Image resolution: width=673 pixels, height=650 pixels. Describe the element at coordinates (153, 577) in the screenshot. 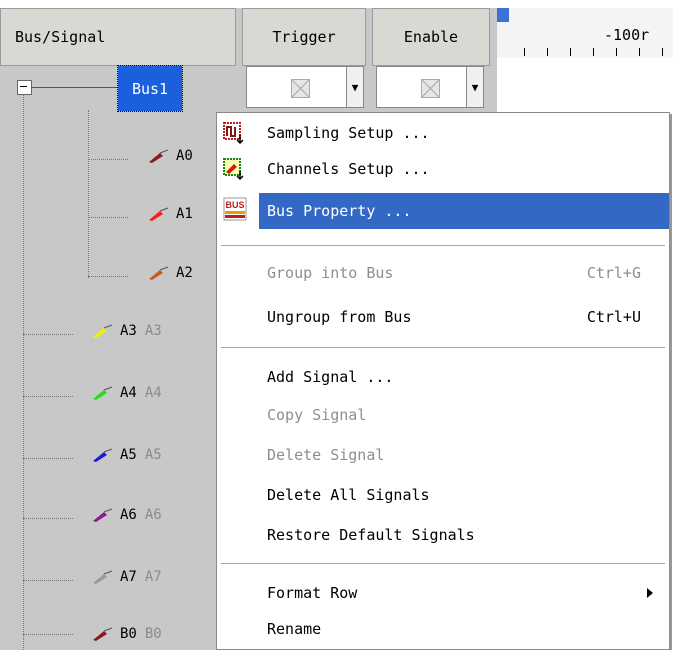

I see `signal-alias: A7` at that location.